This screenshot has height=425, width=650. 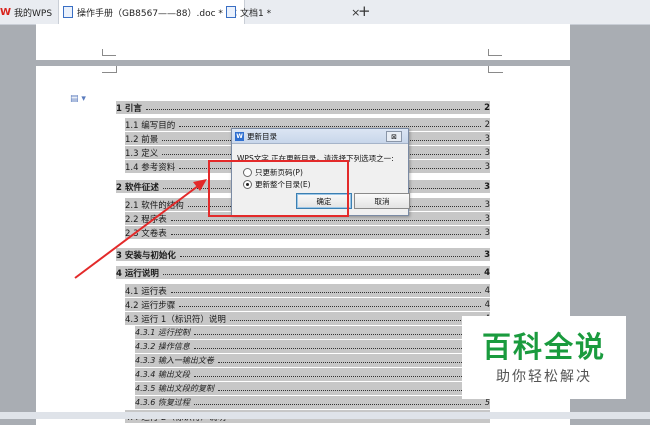 I want to click on status-bar, so click(x=325, y=415).